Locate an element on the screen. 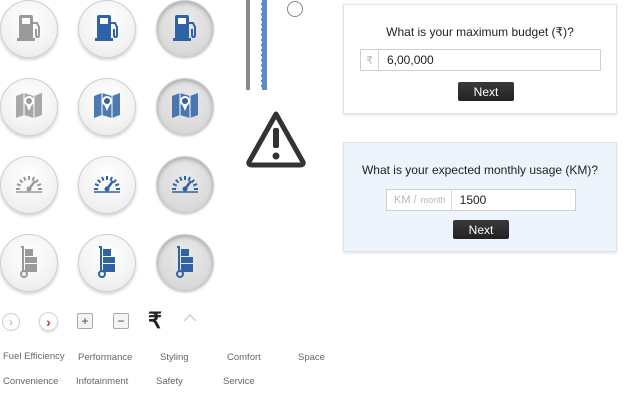 The height and width of the screenshot is (400, 630). caret-up-icon is located at coordinates (190, 316).